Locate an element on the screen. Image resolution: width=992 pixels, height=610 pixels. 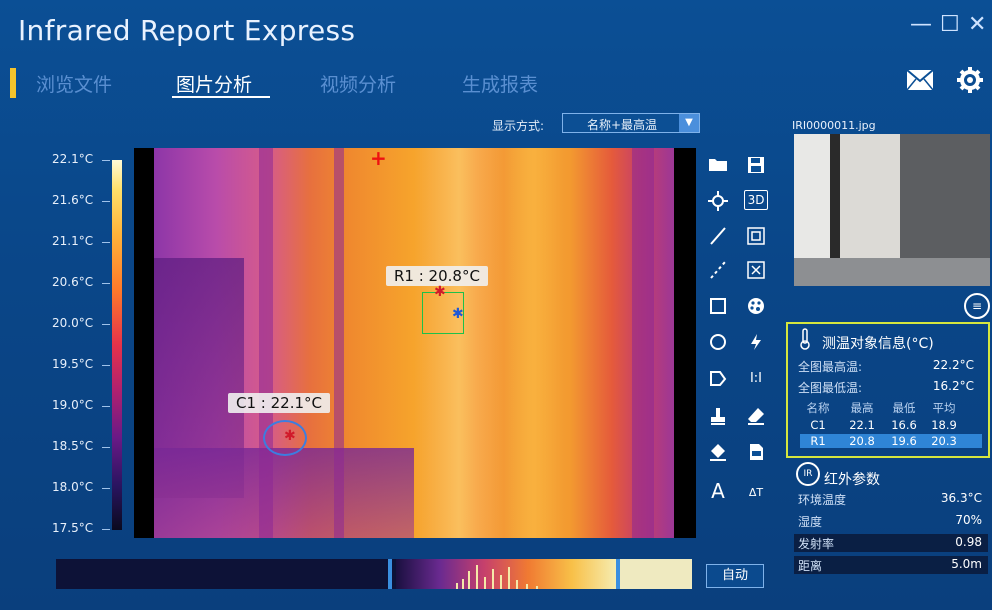
ir-params-title: 红外参数 is located at coordinates (852, 480).